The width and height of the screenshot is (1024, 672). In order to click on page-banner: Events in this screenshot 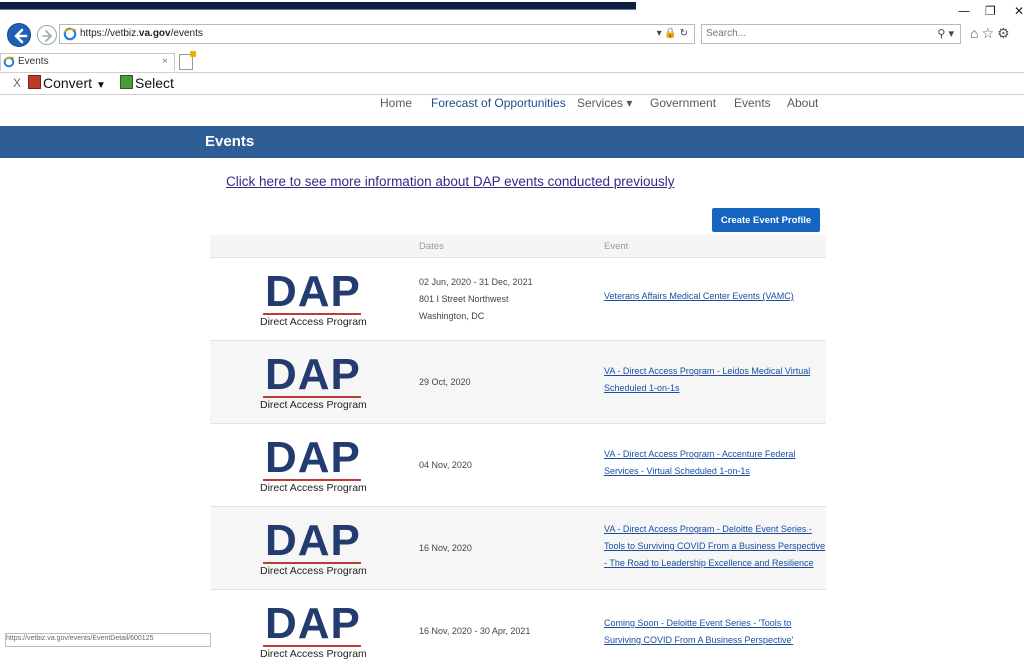, I will do `click(512, 142)`.